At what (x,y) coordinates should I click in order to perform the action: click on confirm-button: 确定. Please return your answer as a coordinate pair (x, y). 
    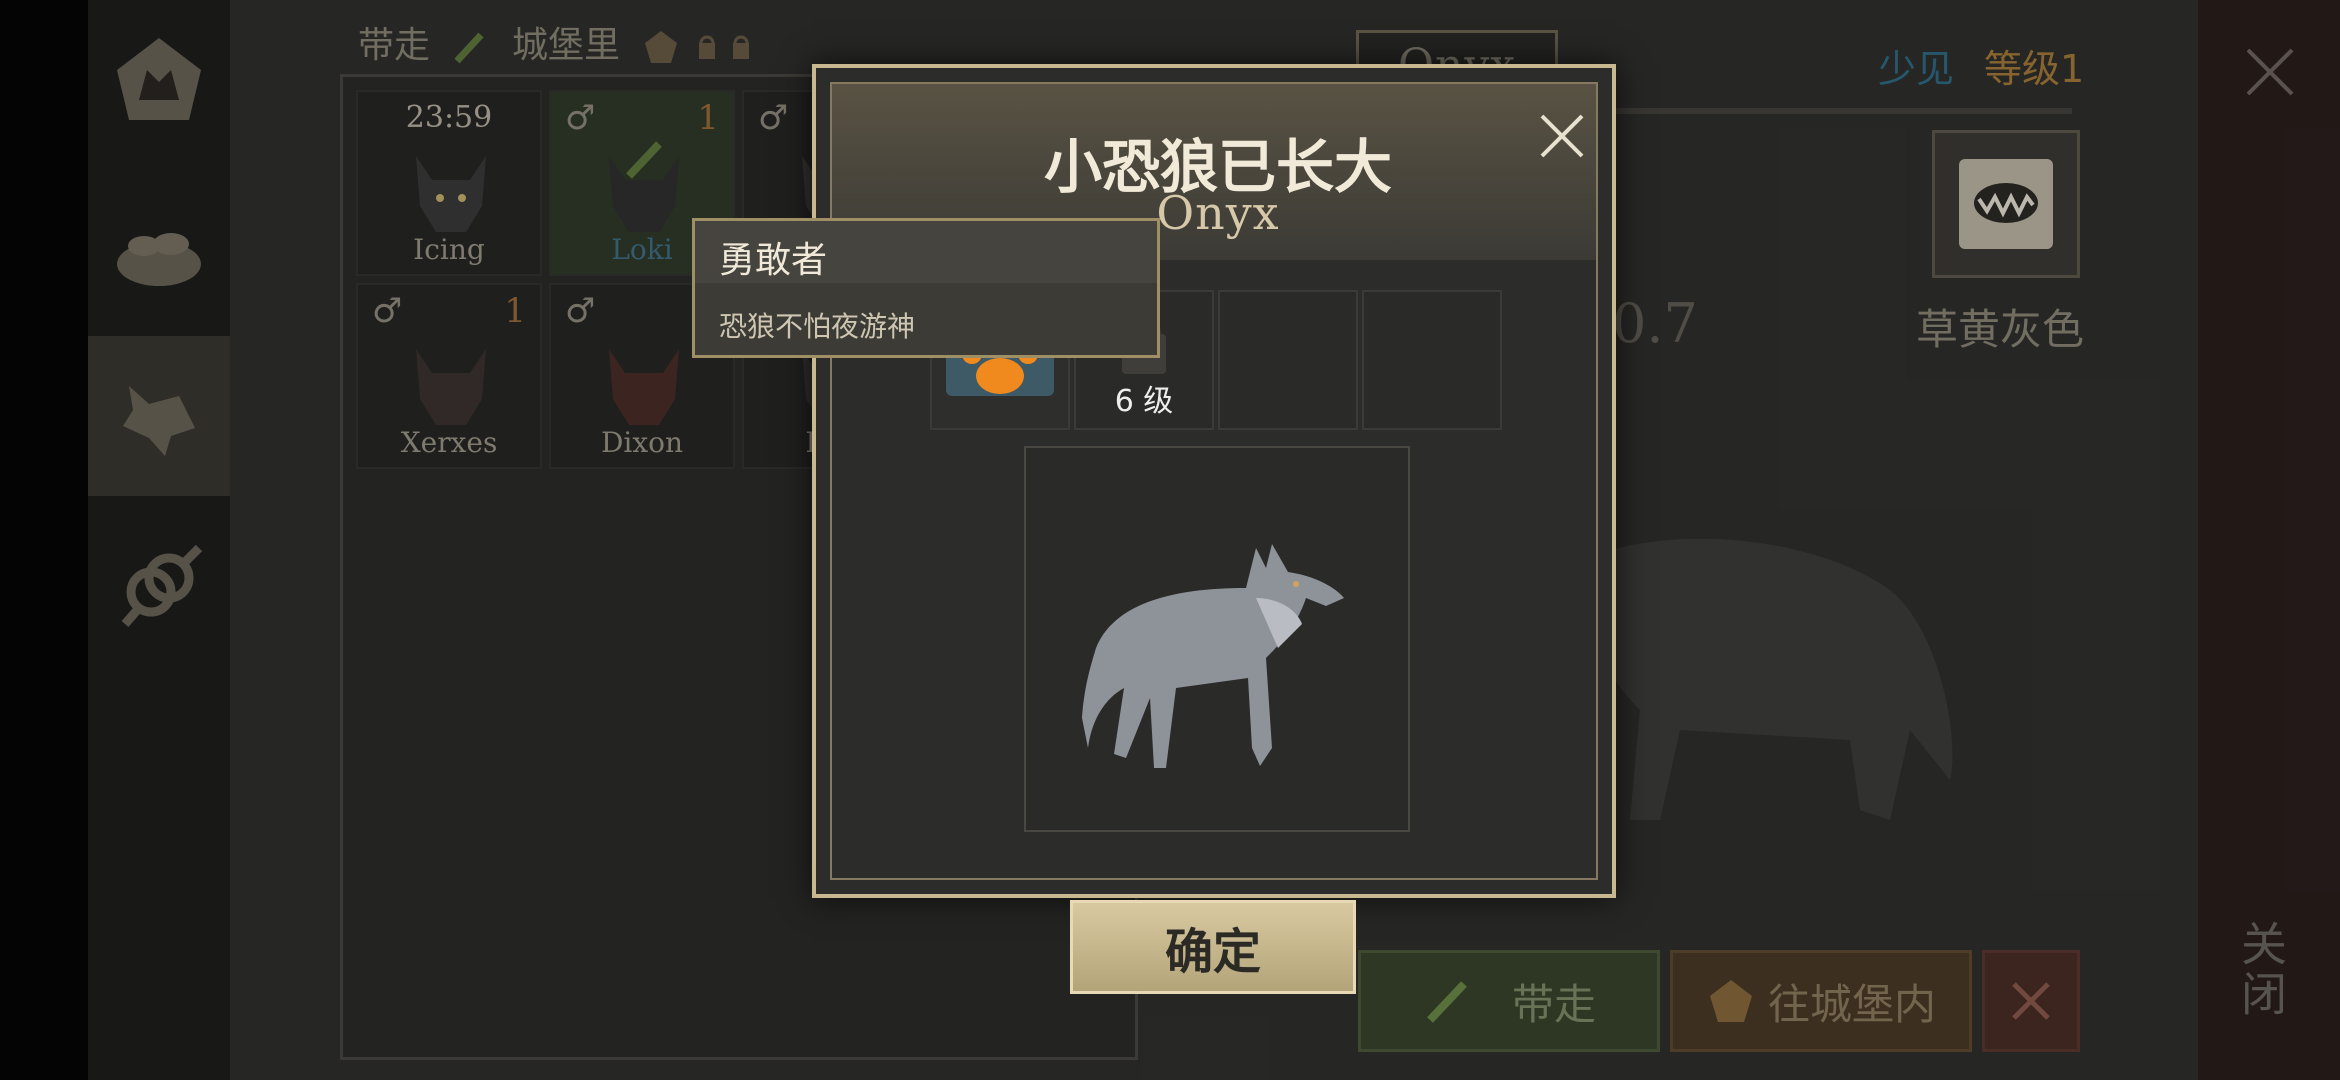
    Looking at the image, I should click on (1213, 947).